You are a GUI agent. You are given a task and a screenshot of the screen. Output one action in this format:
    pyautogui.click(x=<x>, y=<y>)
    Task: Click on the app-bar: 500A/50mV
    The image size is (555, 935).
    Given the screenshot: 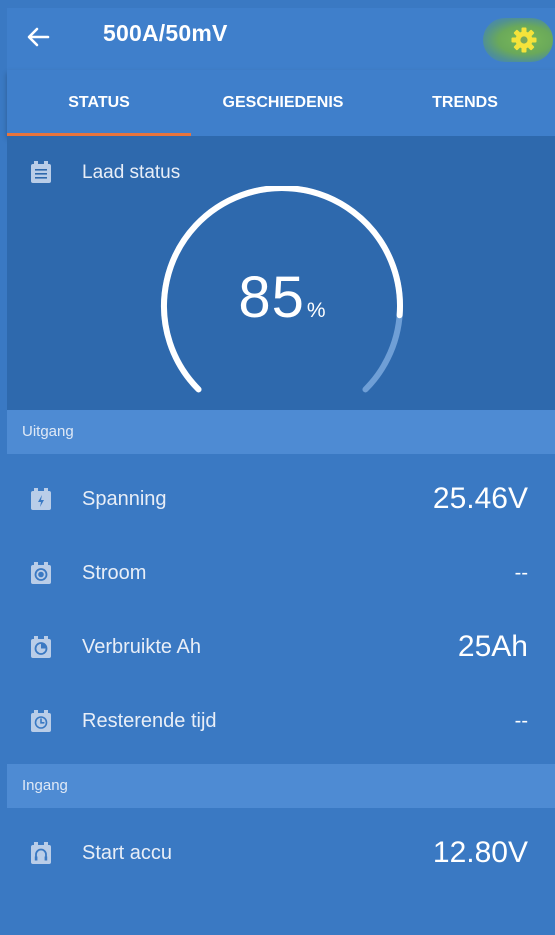 What is the action you would take?
    pyautogui.click(x=281, y=39)
    